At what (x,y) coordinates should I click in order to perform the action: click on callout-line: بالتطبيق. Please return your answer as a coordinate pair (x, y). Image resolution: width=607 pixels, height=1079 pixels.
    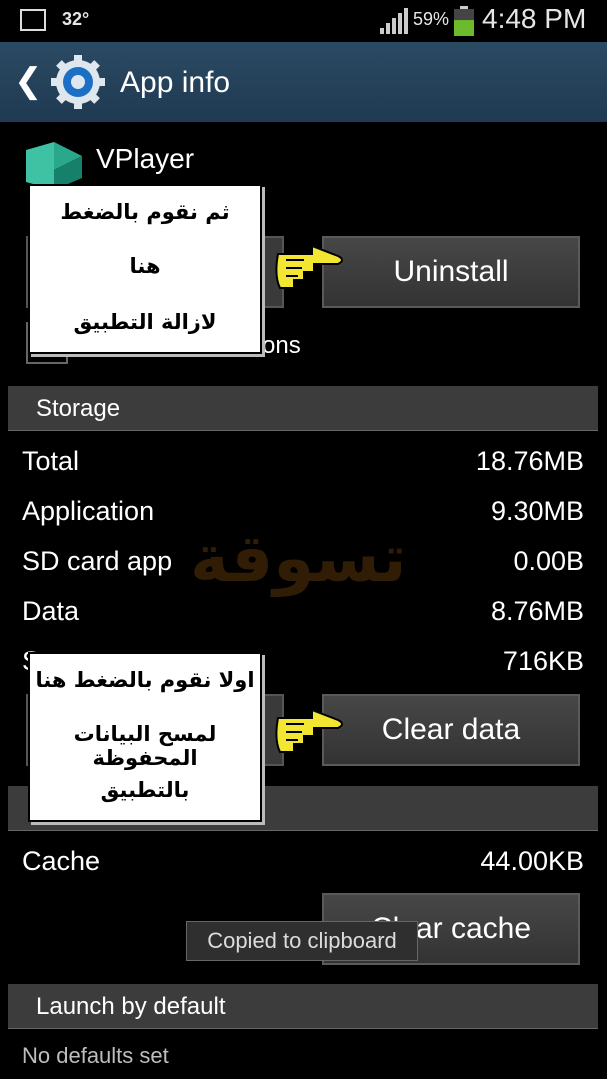
    Looking at the image, I should click on (145, 790).